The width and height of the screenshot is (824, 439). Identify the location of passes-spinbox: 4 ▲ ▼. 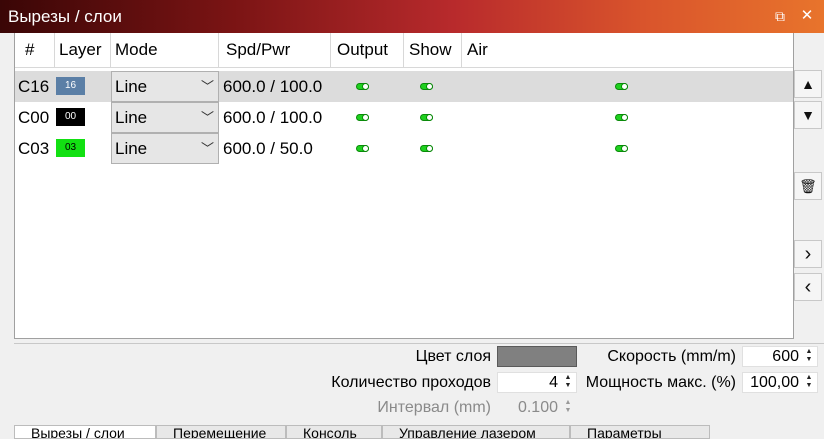
(537, 382).